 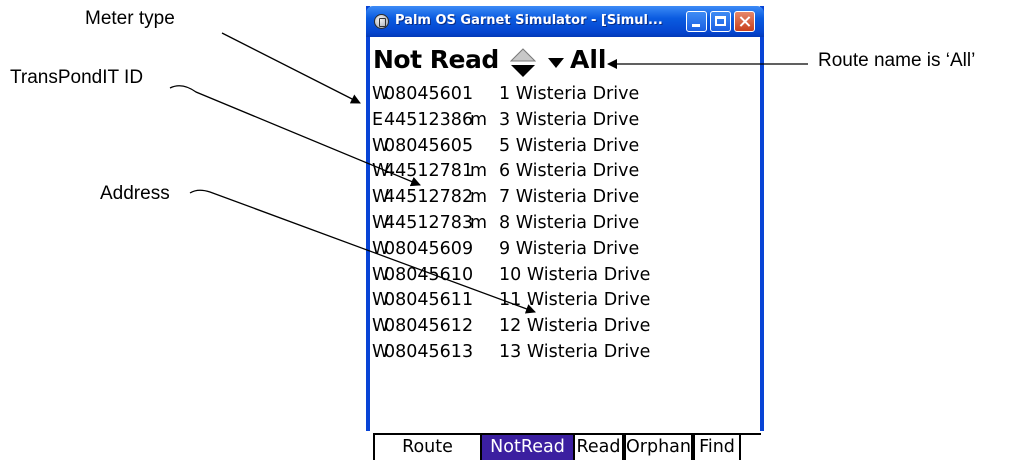 What do you see at coordinates (897, 60) in the screenshot?
I see `annotation-route-name: Route name is ‘All’` at bounding box center [897, 60].